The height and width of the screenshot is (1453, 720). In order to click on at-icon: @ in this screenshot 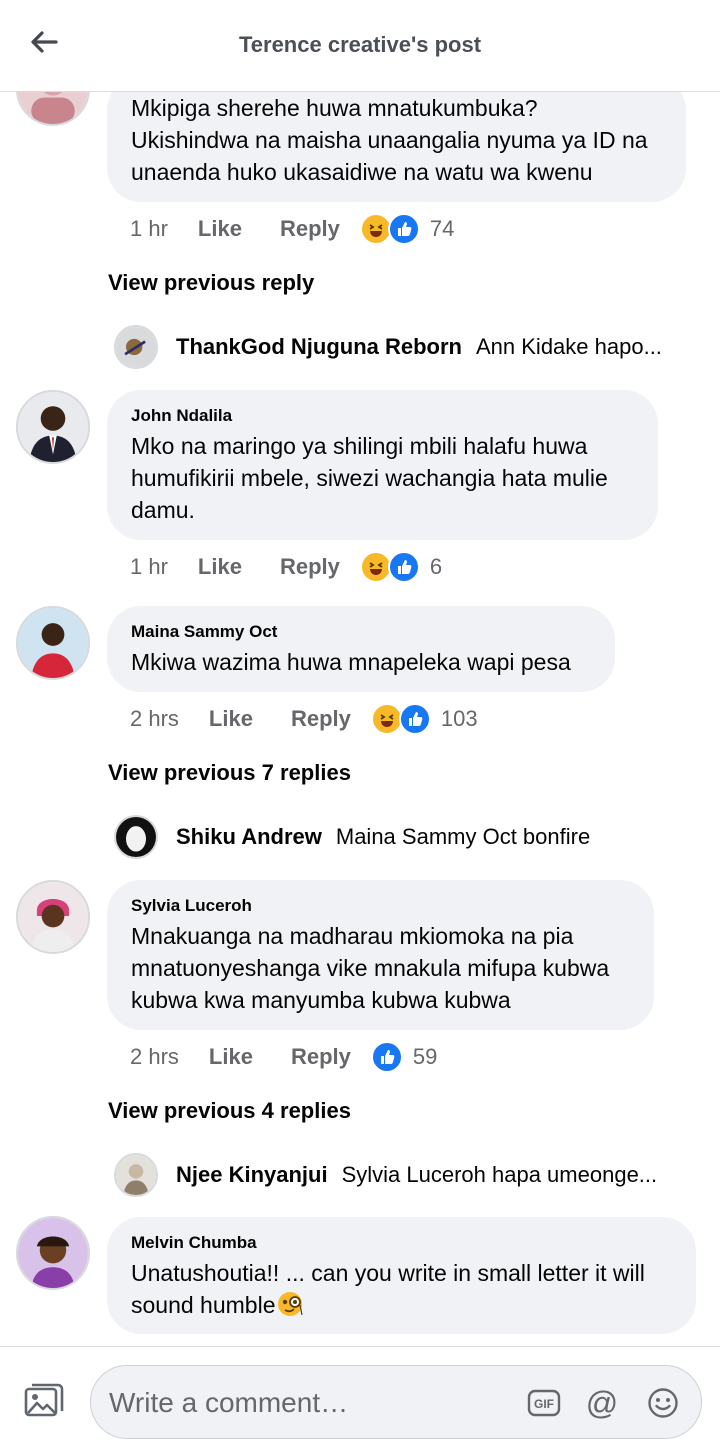, I will do `click(602, 1403)`.